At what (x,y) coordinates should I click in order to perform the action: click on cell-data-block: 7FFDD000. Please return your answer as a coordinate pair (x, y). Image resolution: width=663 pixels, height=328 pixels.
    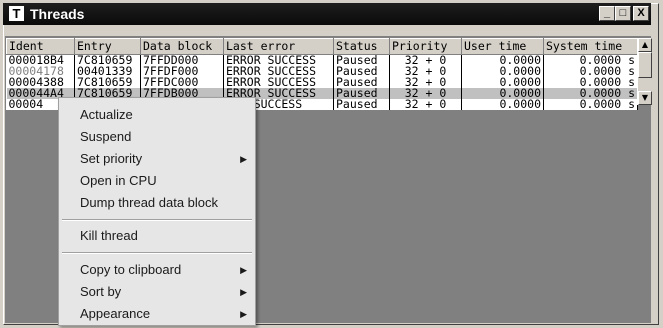
    Looking at the image, I should click on (182, 60).